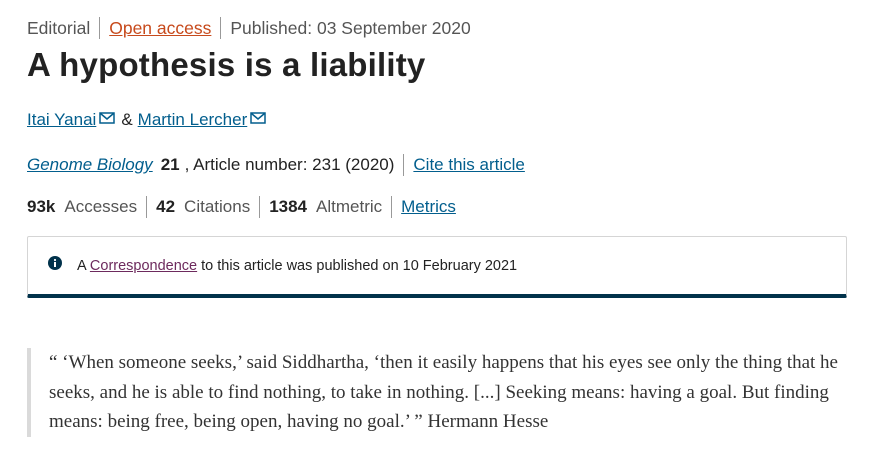  What do you see at coordinates (428, 207) in the screenshot?
I see `metrics-link: Metrics` at bounding box center [428, 207].